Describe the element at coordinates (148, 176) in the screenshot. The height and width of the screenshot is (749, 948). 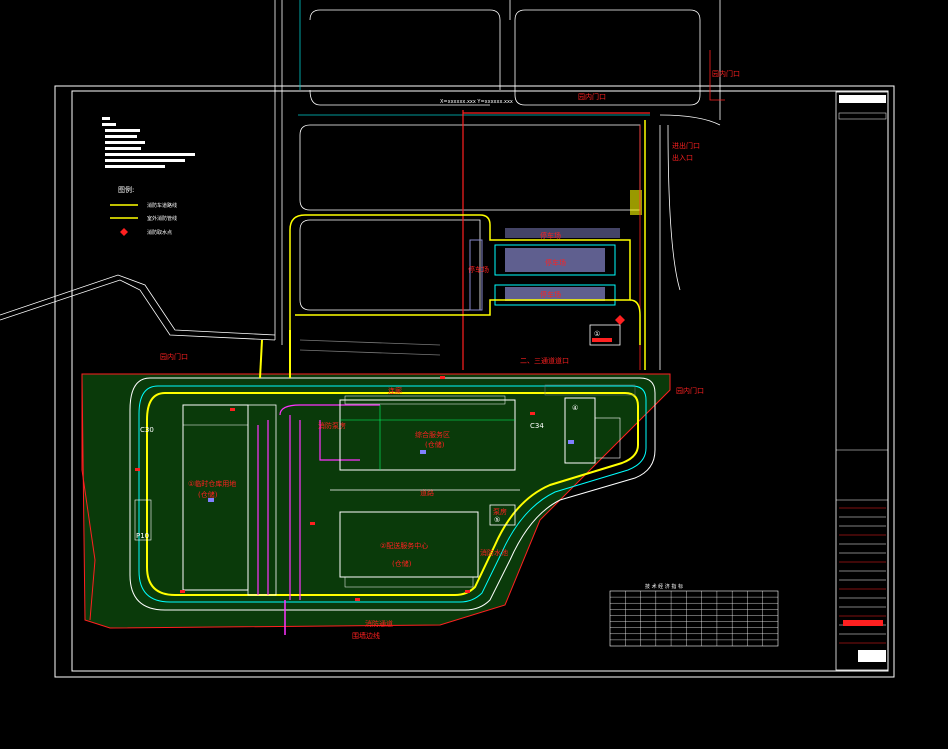
I see `legend: 图例: 消防车道路线 室外消防管线 消防取水点` at that location.